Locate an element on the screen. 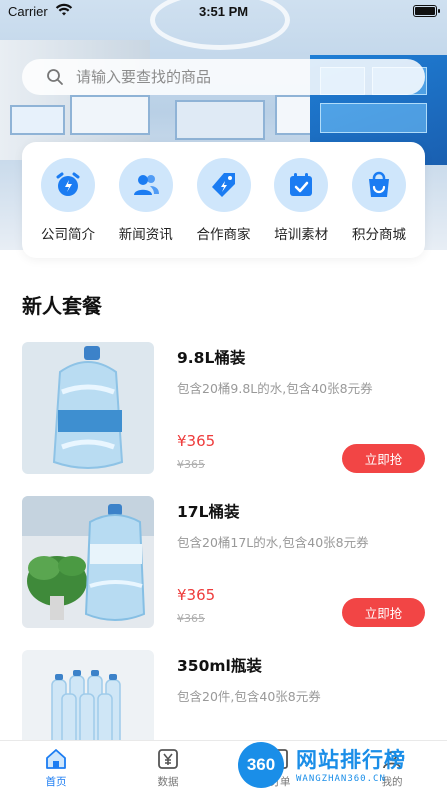 The image size is (447, 795). home-icon is located at coordinates (56, 759).